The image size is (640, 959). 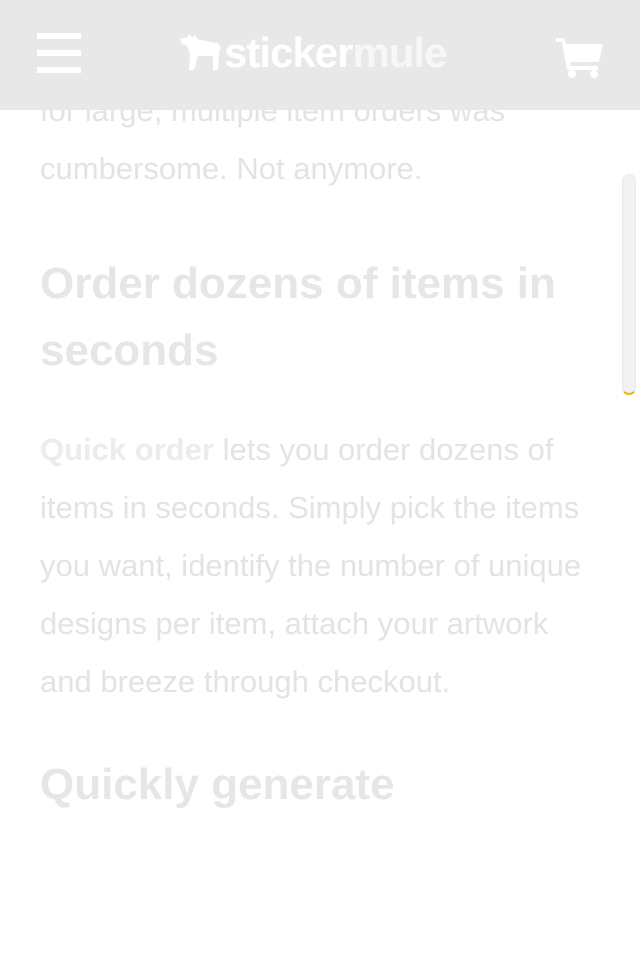 I want to click on mule-logo-icon, so click(x=200, y=52).